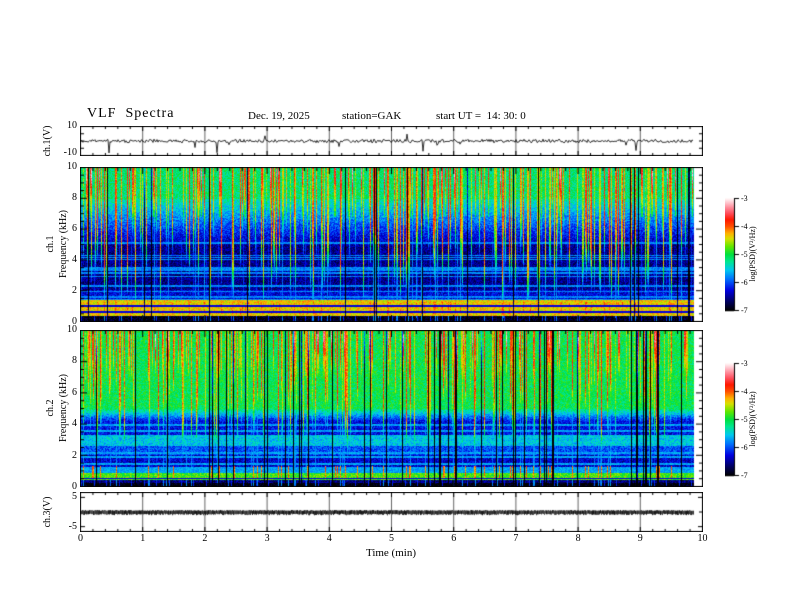 The width and height of the screenshot is (792, 612). I want to click on ch1-waveform-plot, so click(391, 141).